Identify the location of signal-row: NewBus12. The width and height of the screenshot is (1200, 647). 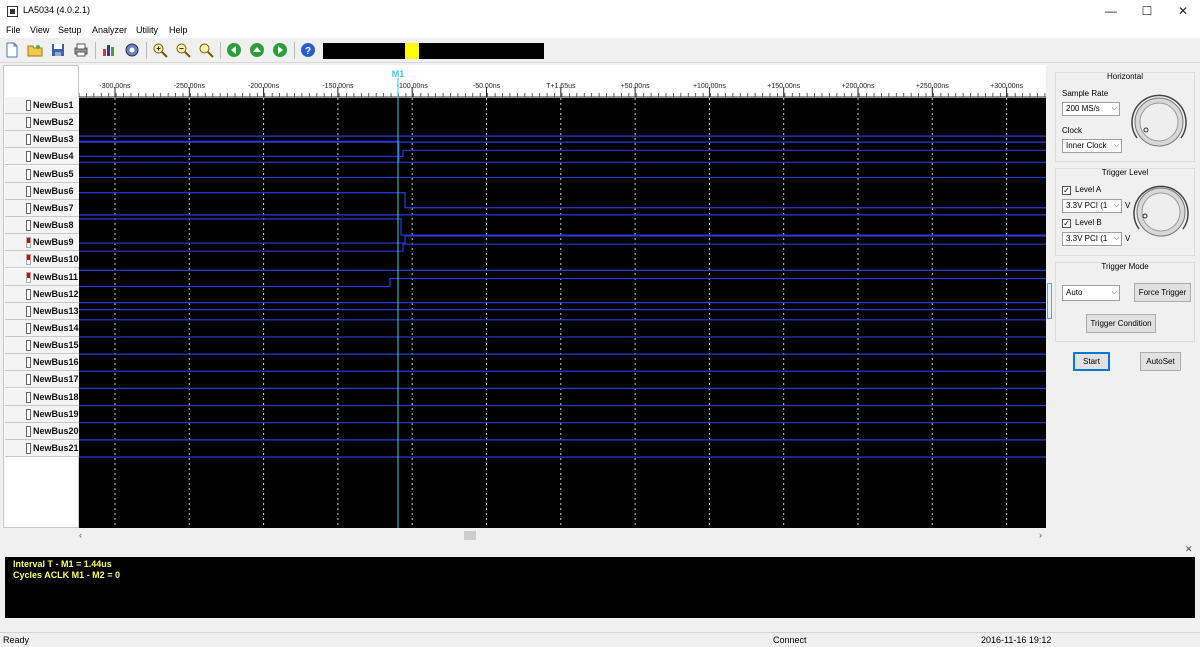
(42, 294).